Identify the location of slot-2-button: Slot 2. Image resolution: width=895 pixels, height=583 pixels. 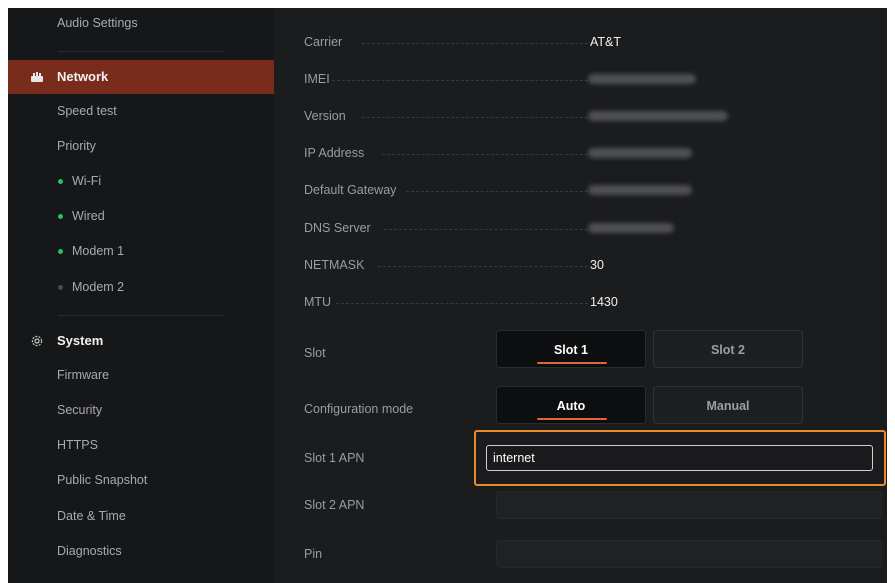
(728, 349).